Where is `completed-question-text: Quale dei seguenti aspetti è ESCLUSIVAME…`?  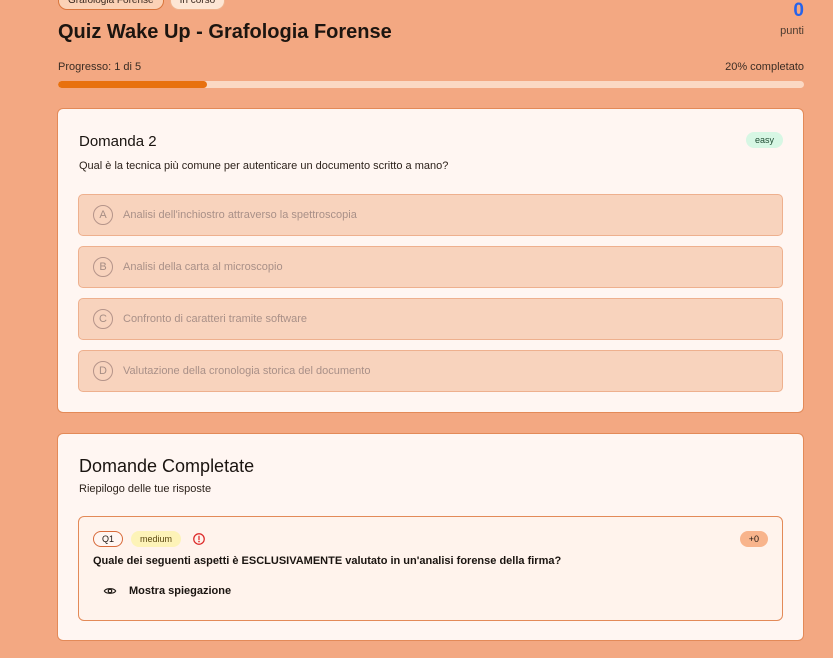 completed-question-text: Quale dei seguenti aspetti è ESCLUSIVAME… is located at coordinates (327, 561).